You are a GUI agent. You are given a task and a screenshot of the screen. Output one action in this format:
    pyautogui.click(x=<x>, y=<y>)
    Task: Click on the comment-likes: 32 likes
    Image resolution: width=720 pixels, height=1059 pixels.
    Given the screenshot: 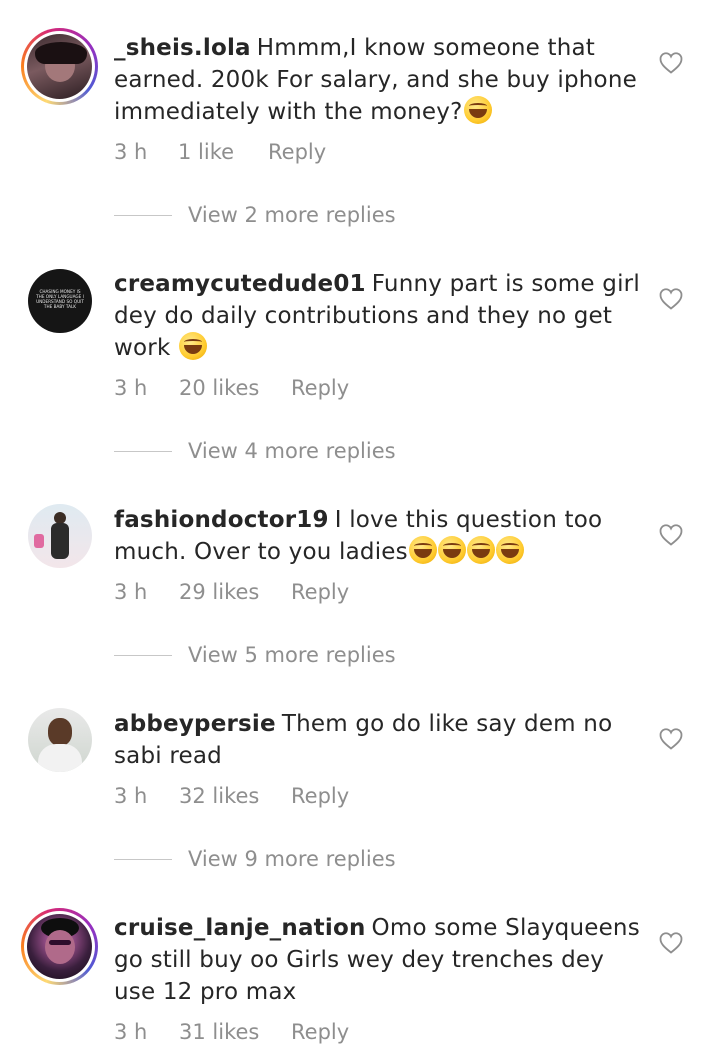 What is the action you would take?
    pyautogui.click(x=219, y=796)
    